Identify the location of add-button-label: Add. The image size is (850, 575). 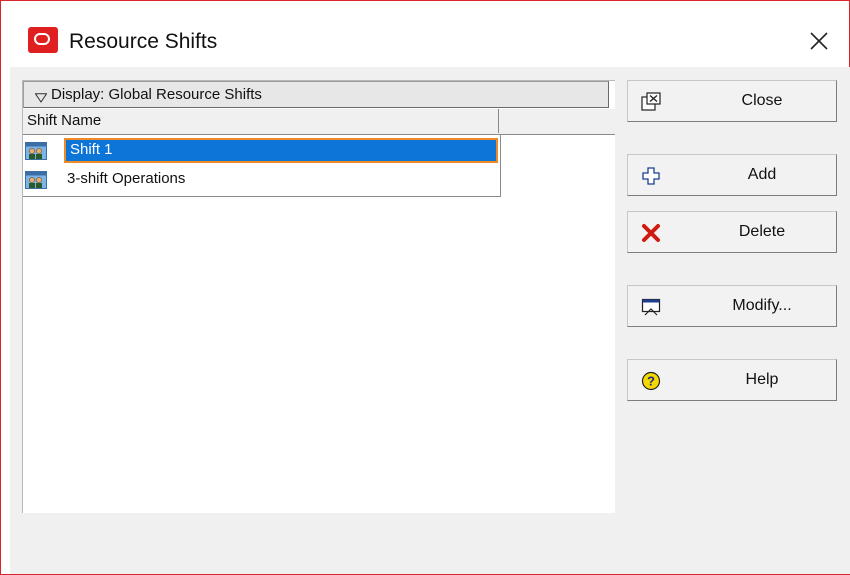
(762, 174).